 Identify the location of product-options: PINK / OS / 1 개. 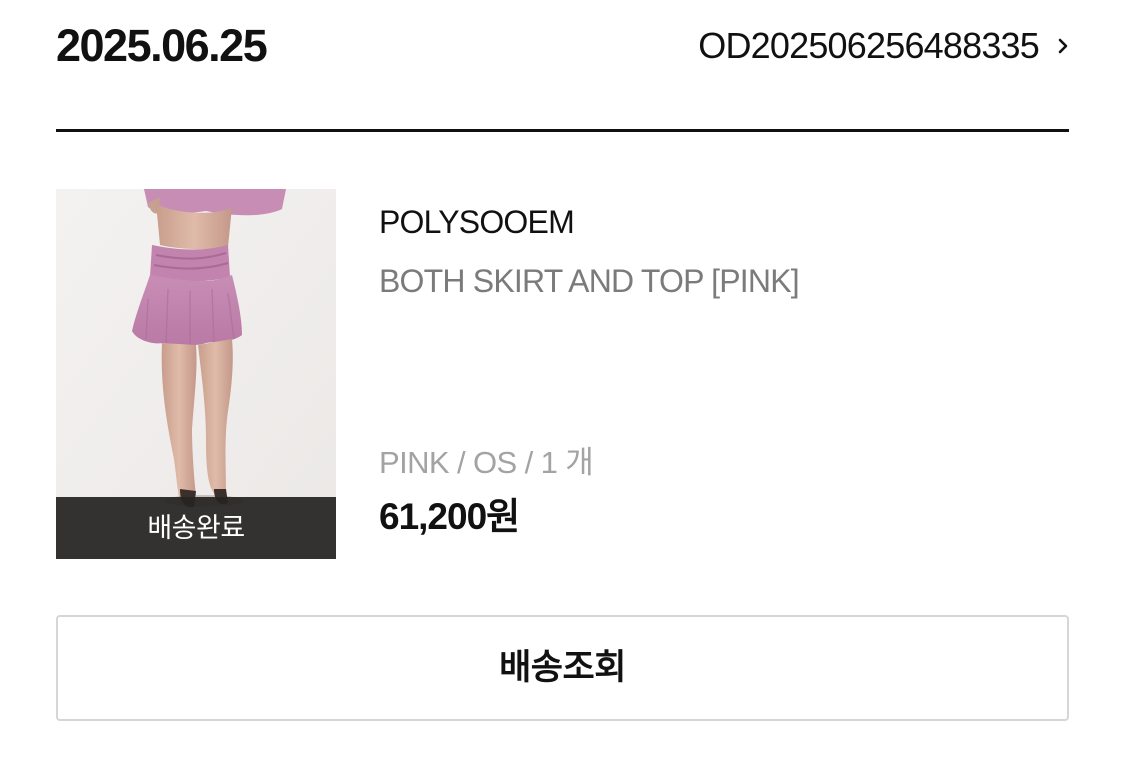
(486, 462).